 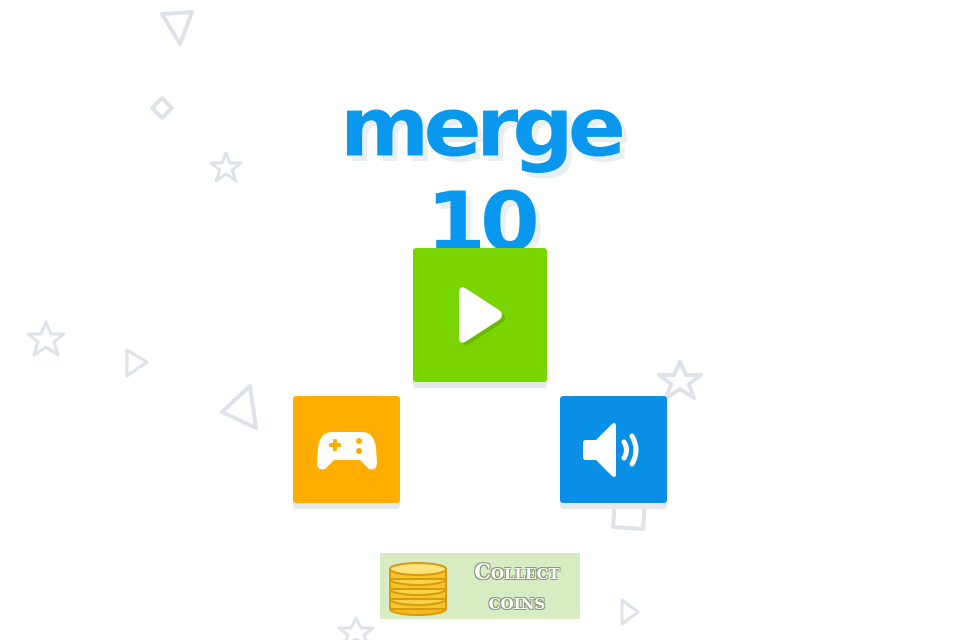 I want to click on more-games-button, so click(x=346, y=449).